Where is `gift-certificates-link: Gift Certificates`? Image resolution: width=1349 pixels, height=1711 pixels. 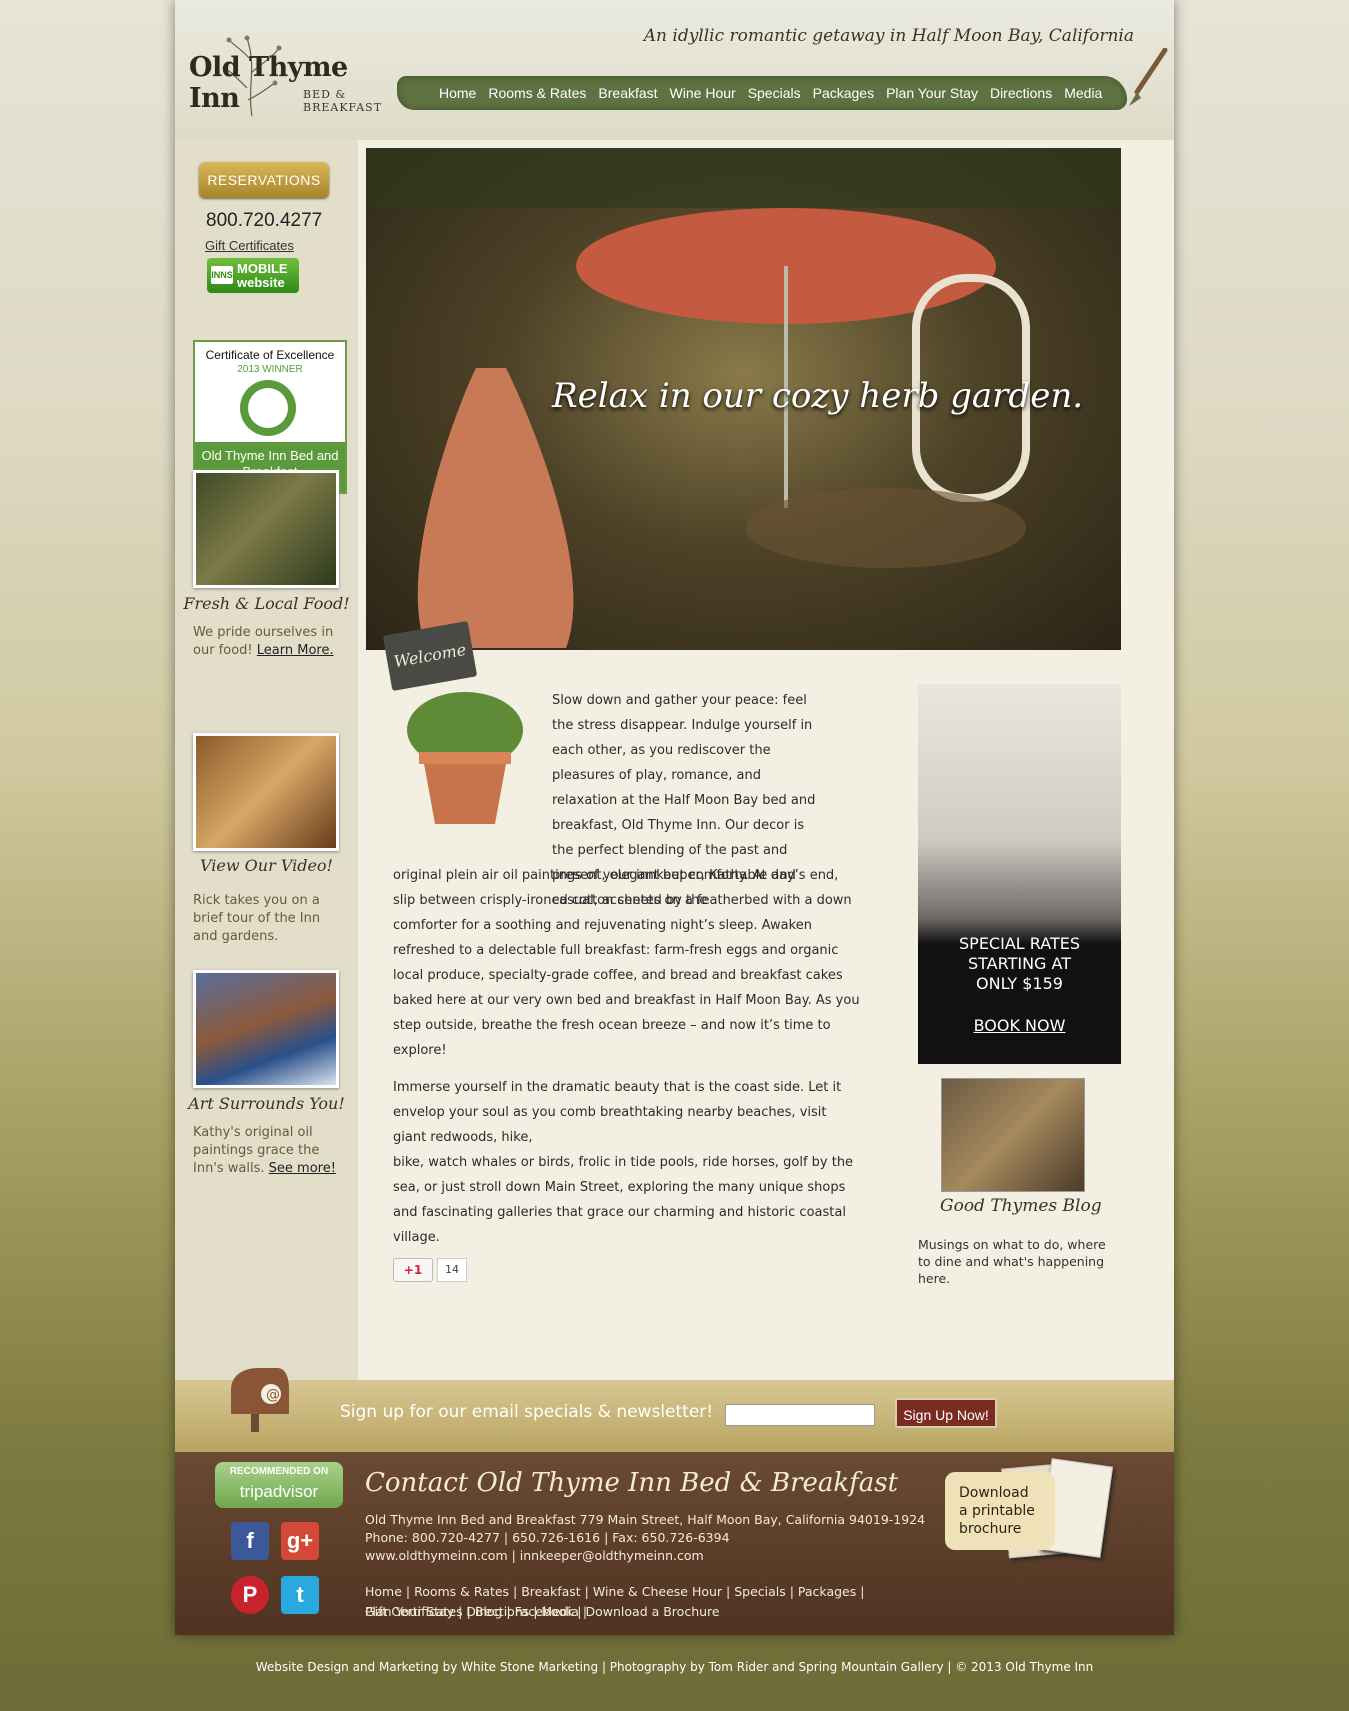 gift-certificates-link: Gift Certificates is located at coordinates (249, 245).